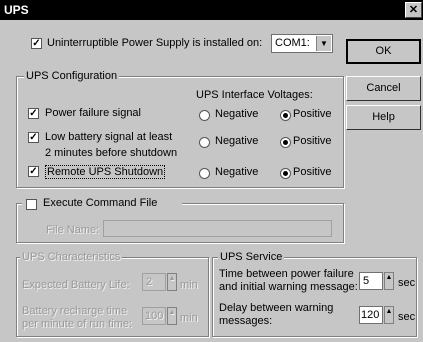 The height and width of the screenshot is (342, 423). What do you see at coordinates (407, 317) in the screenshot?
I see `delay-unit: sec` at bounding box center [407, 317].